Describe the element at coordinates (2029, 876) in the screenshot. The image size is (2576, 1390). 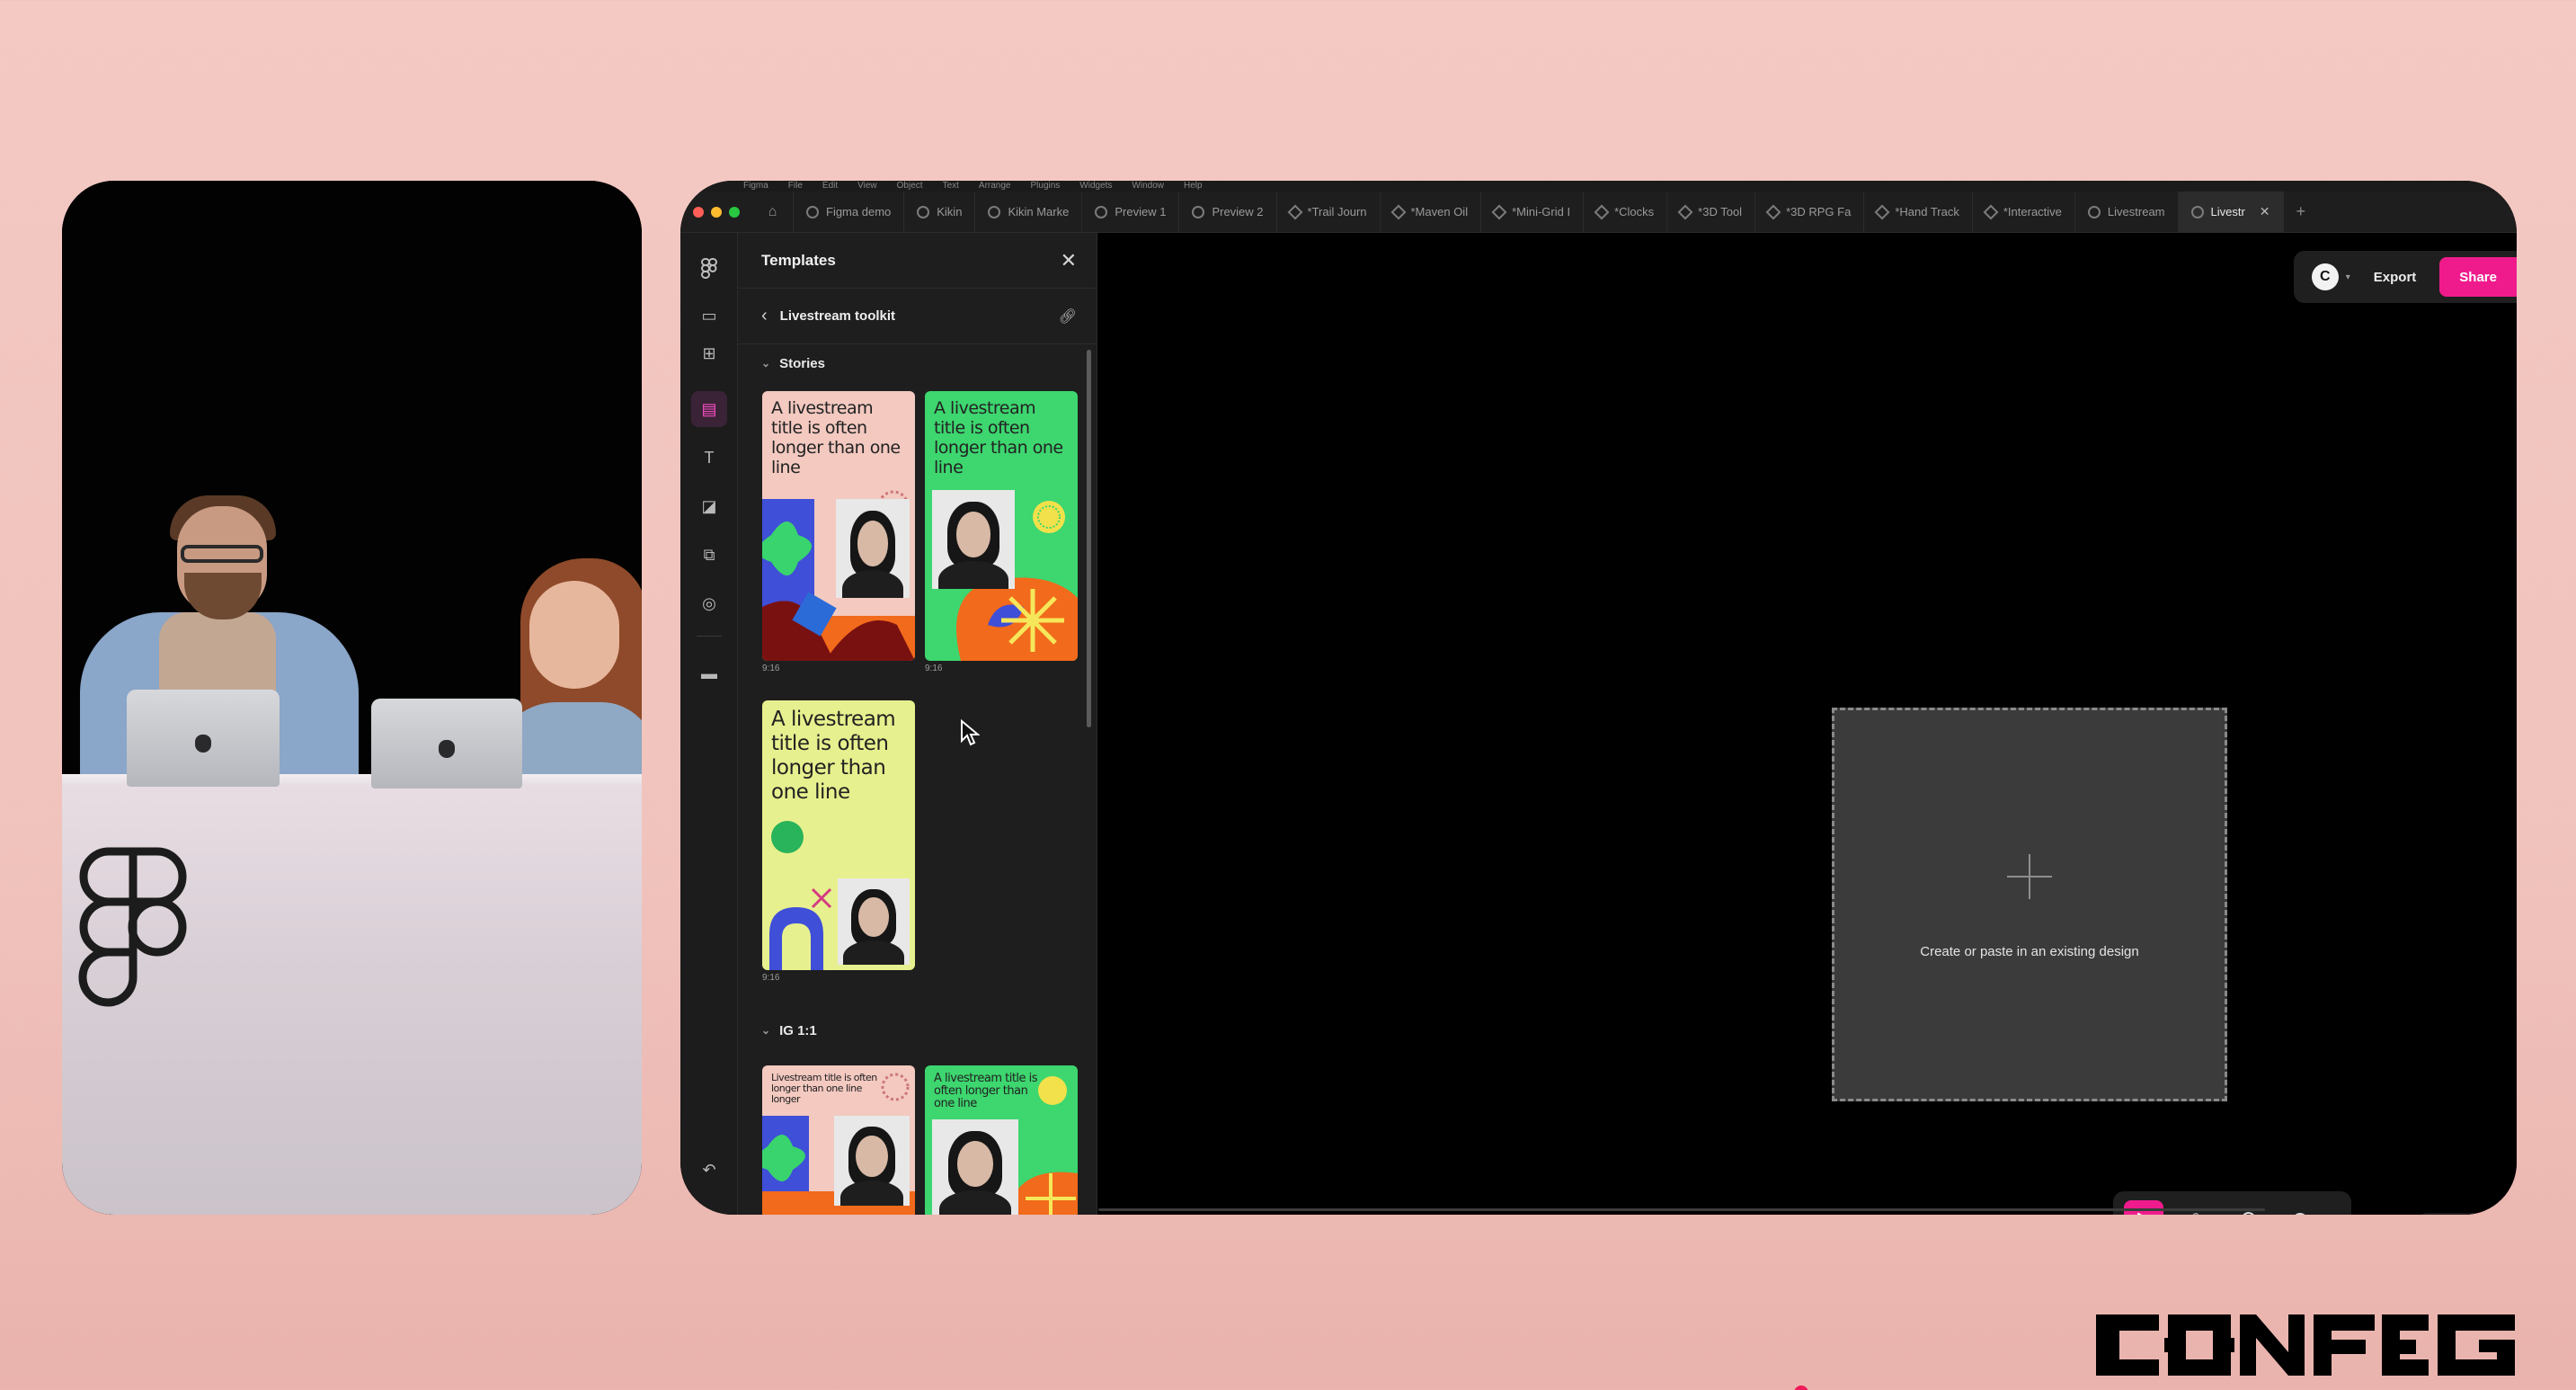
I see `plus-icon` at that location.